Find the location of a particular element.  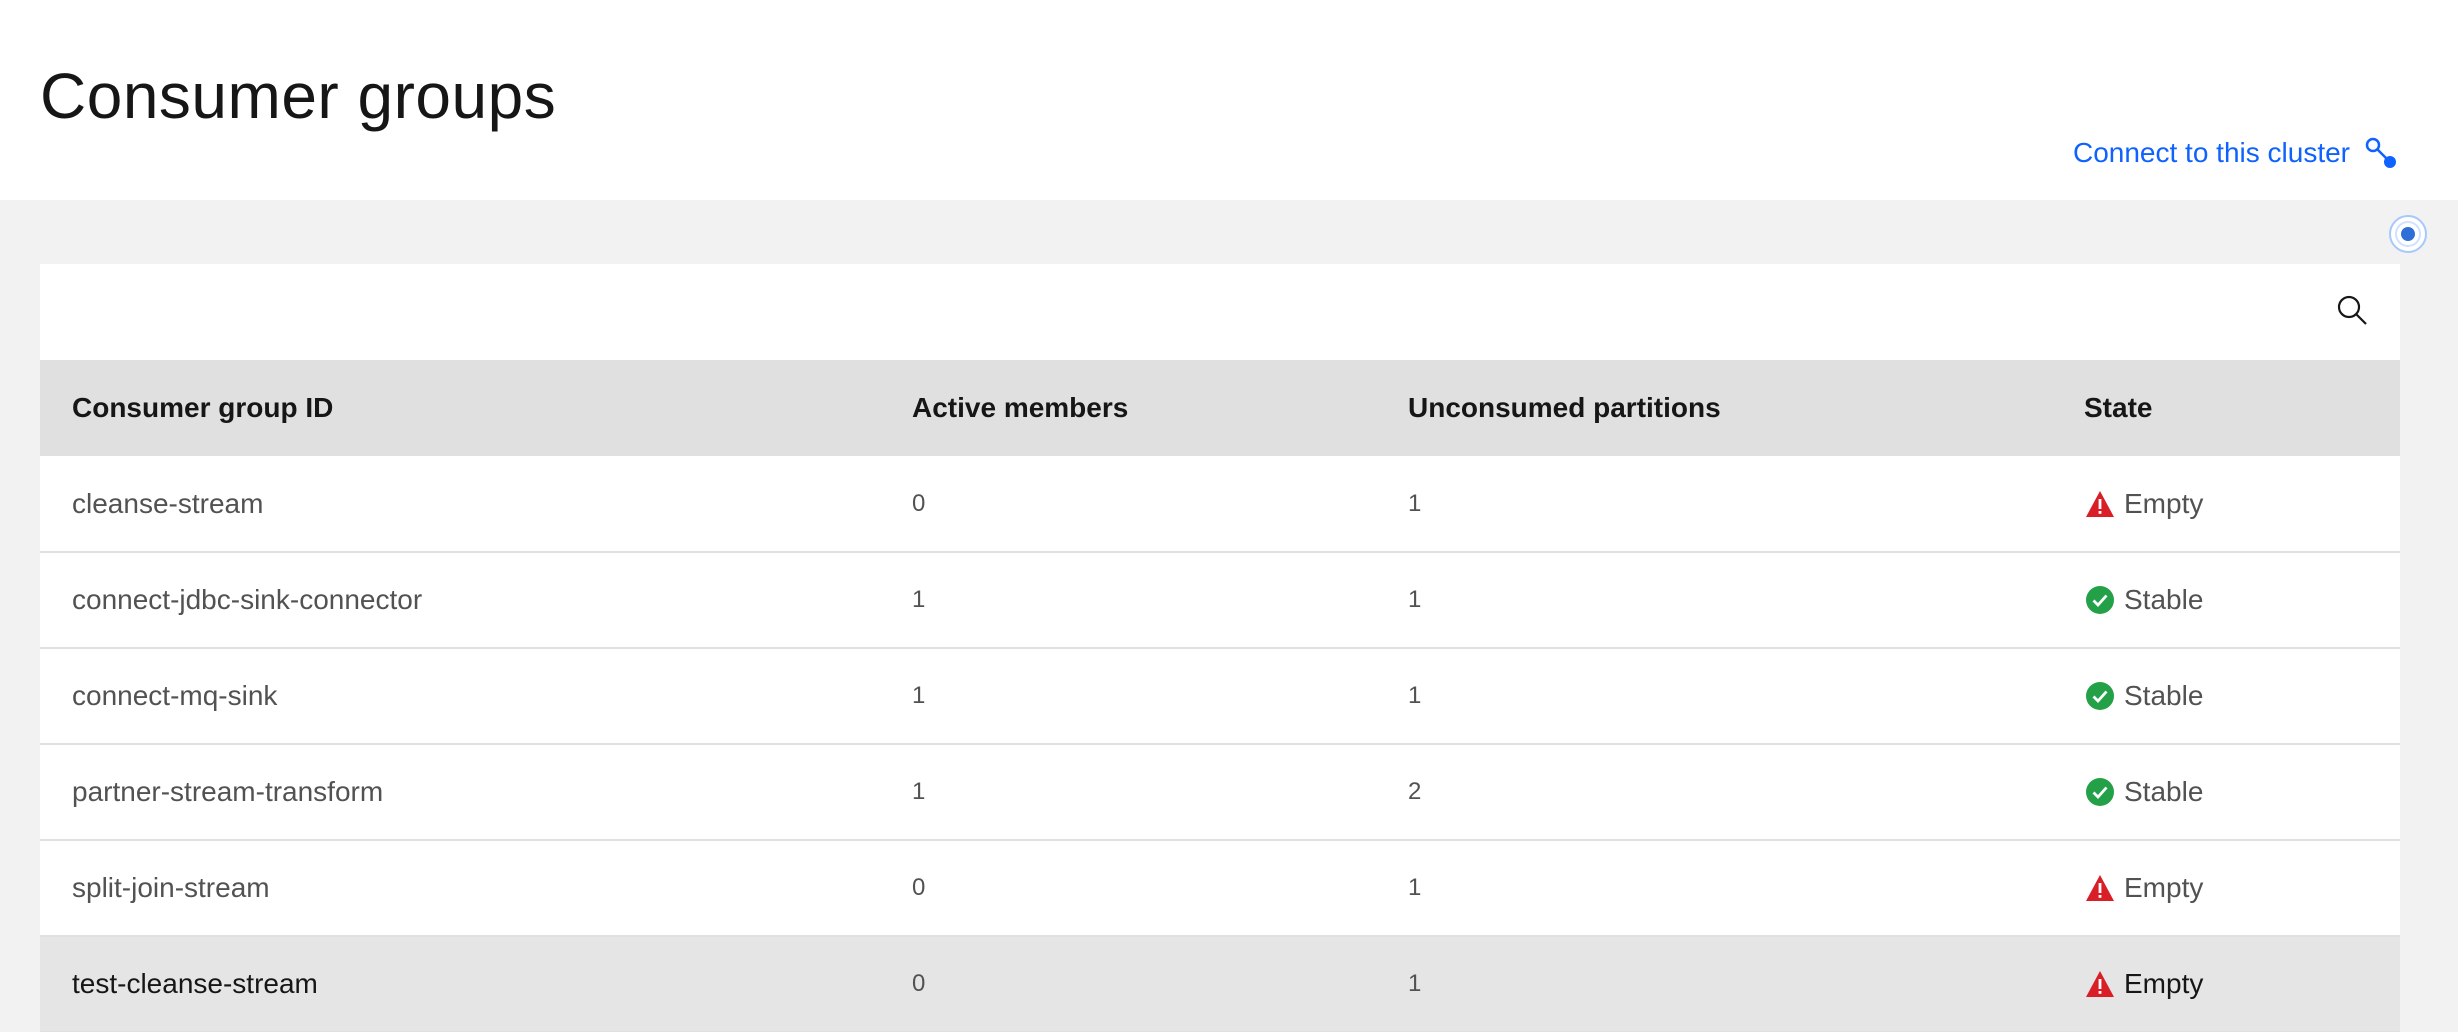

search-button is located at coordinates (2352, 312).